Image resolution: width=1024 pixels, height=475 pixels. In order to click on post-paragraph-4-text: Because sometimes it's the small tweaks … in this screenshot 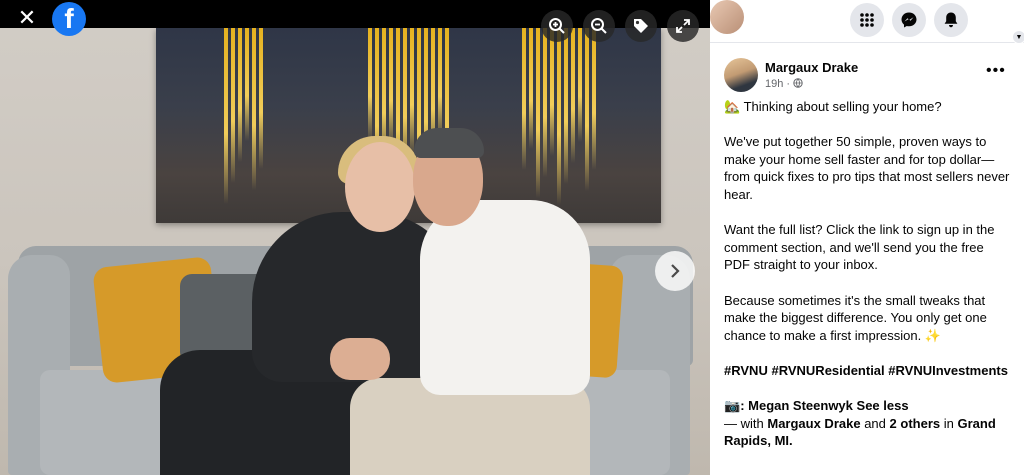, I will do `click(855, 317)`.